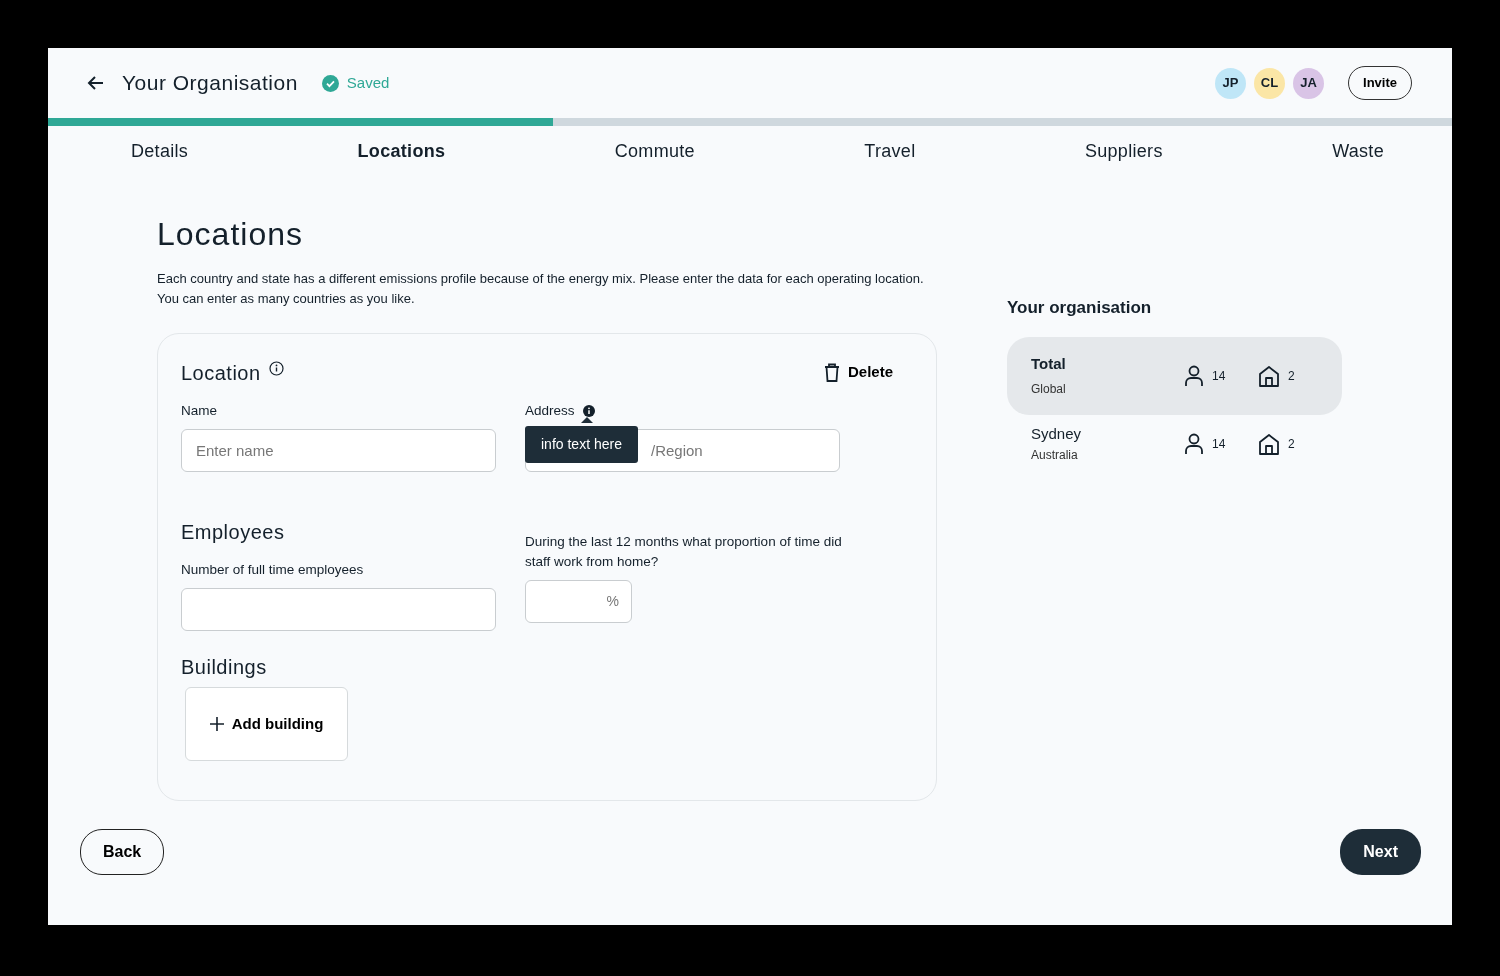 This screenshot has width=1500, height=976. What do you see at coordinates (230, 234) in the screenshot?
I see `page-heading: Locations` at bounding box center [230, 234].